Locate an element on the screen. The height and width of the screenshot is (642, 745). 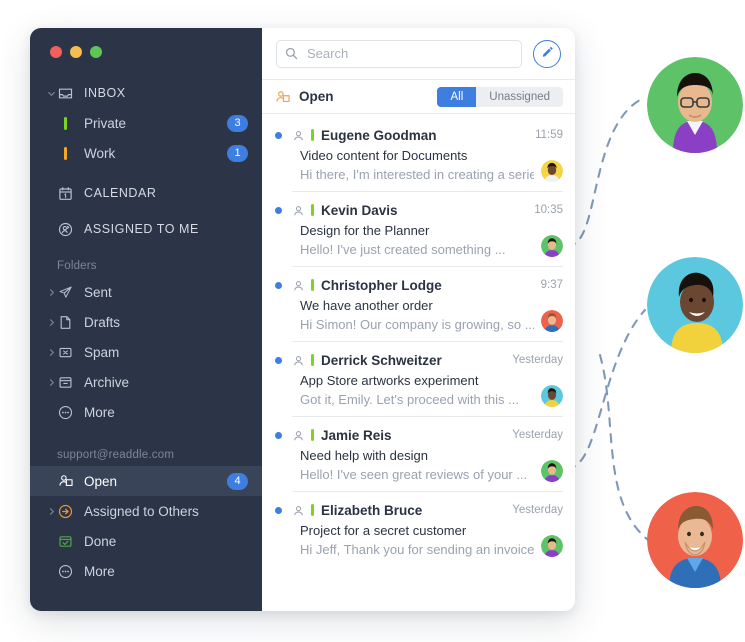
maximize-window-button is located at coordinates (96, 52).